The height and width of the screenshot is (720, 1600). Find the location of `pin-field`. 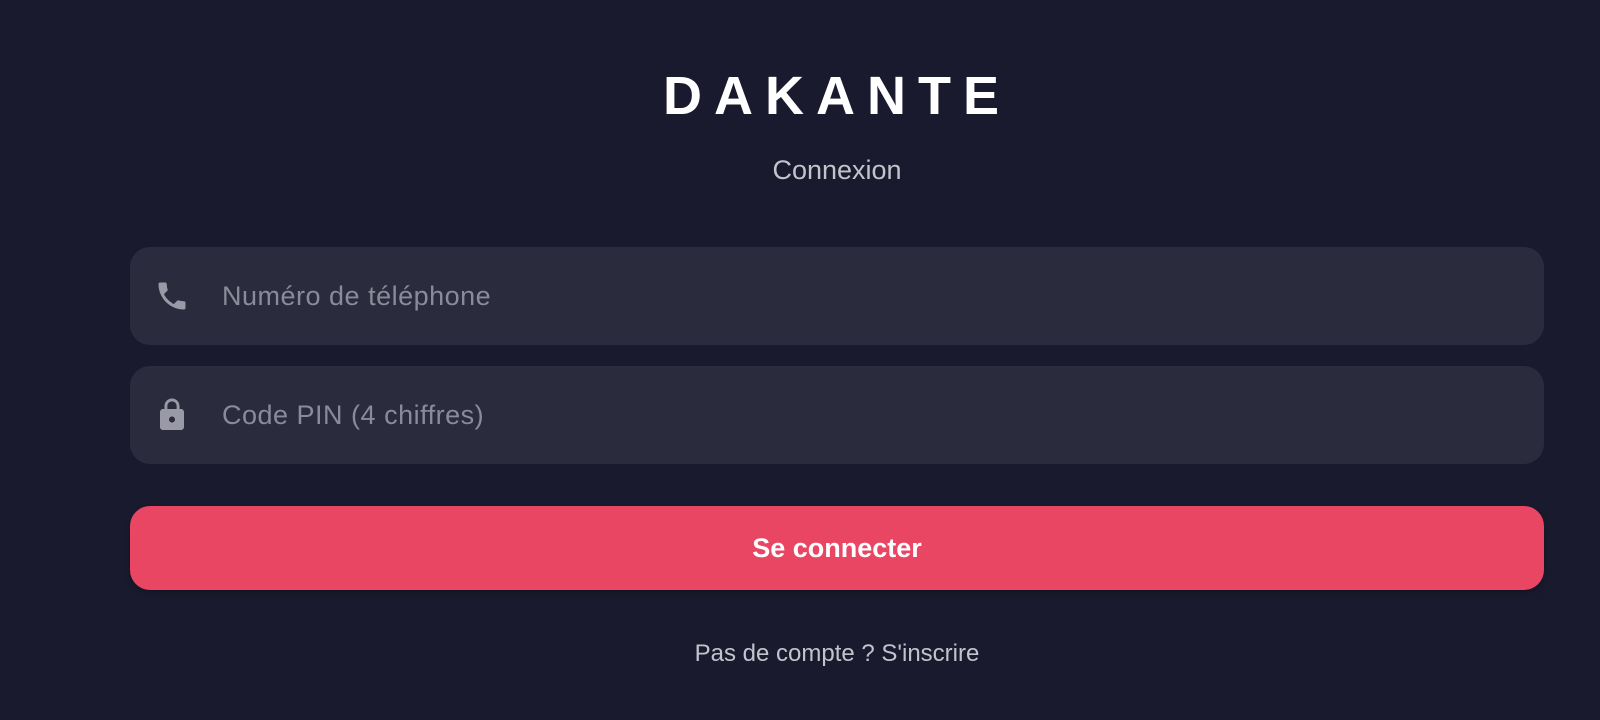

pin-field is located at coordinates (837, 415).